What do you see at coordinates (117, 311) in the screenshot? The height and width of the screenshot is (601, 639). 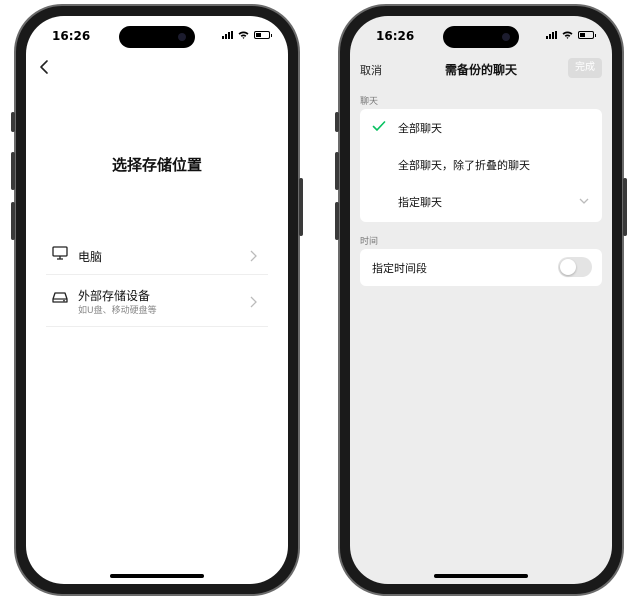 I see `option-external-storage-sublabel: 如U盘、移动硬盘等` at bounding box center [117, 311].